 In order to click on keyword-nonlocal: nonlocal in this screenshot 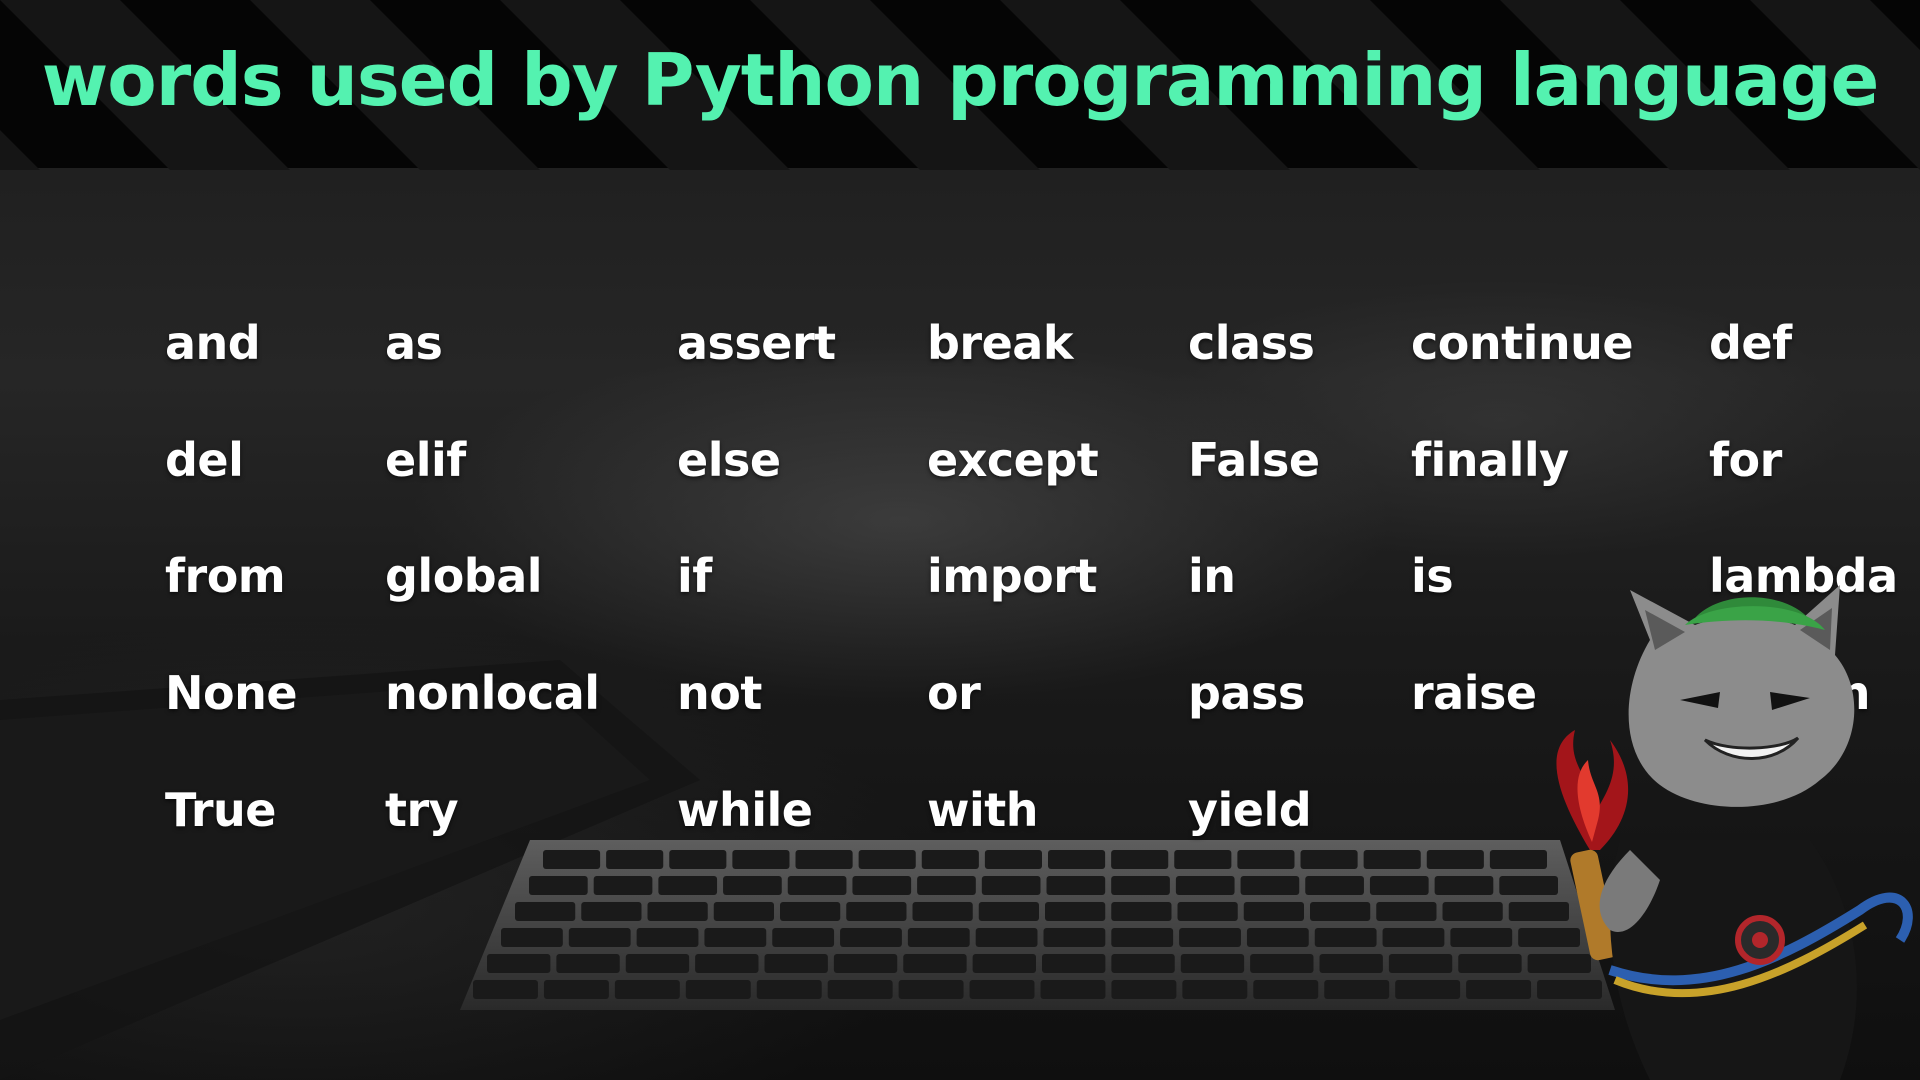, I will do `click(492, 693)`.